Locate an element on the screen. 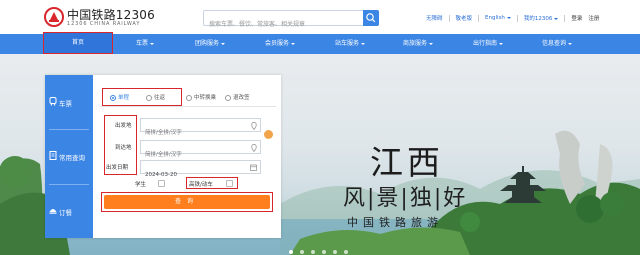 The image size is (640, 255). side-tab-label: 常用查询 is located at coordinates (72, 158).